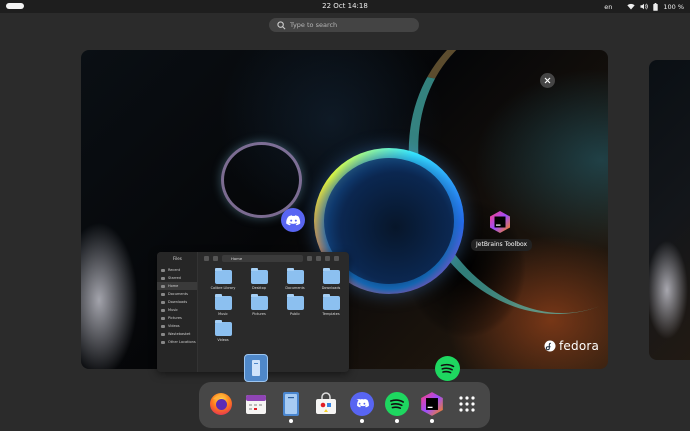  What do you see at coordinates (177, 294) in the screenshot?
I see `sidebar-item-documents: Documents` at bounding box center [177, 294].